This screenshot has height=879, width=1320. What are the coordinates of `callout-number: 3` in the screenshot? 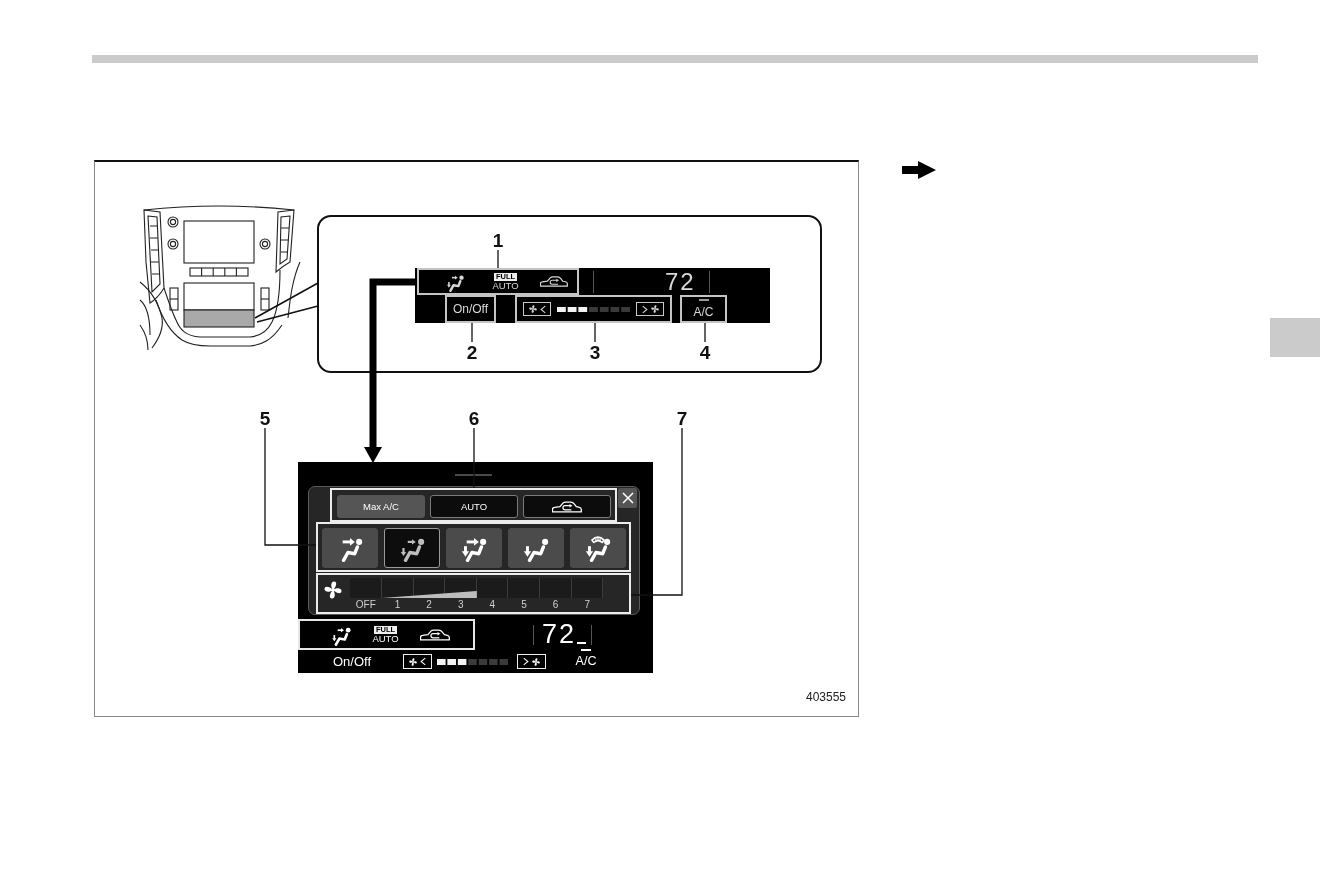 It's located at (595, 352).